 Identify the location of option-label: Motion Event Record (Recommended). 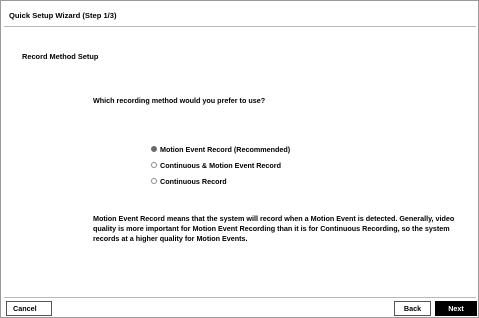
(225, 149).